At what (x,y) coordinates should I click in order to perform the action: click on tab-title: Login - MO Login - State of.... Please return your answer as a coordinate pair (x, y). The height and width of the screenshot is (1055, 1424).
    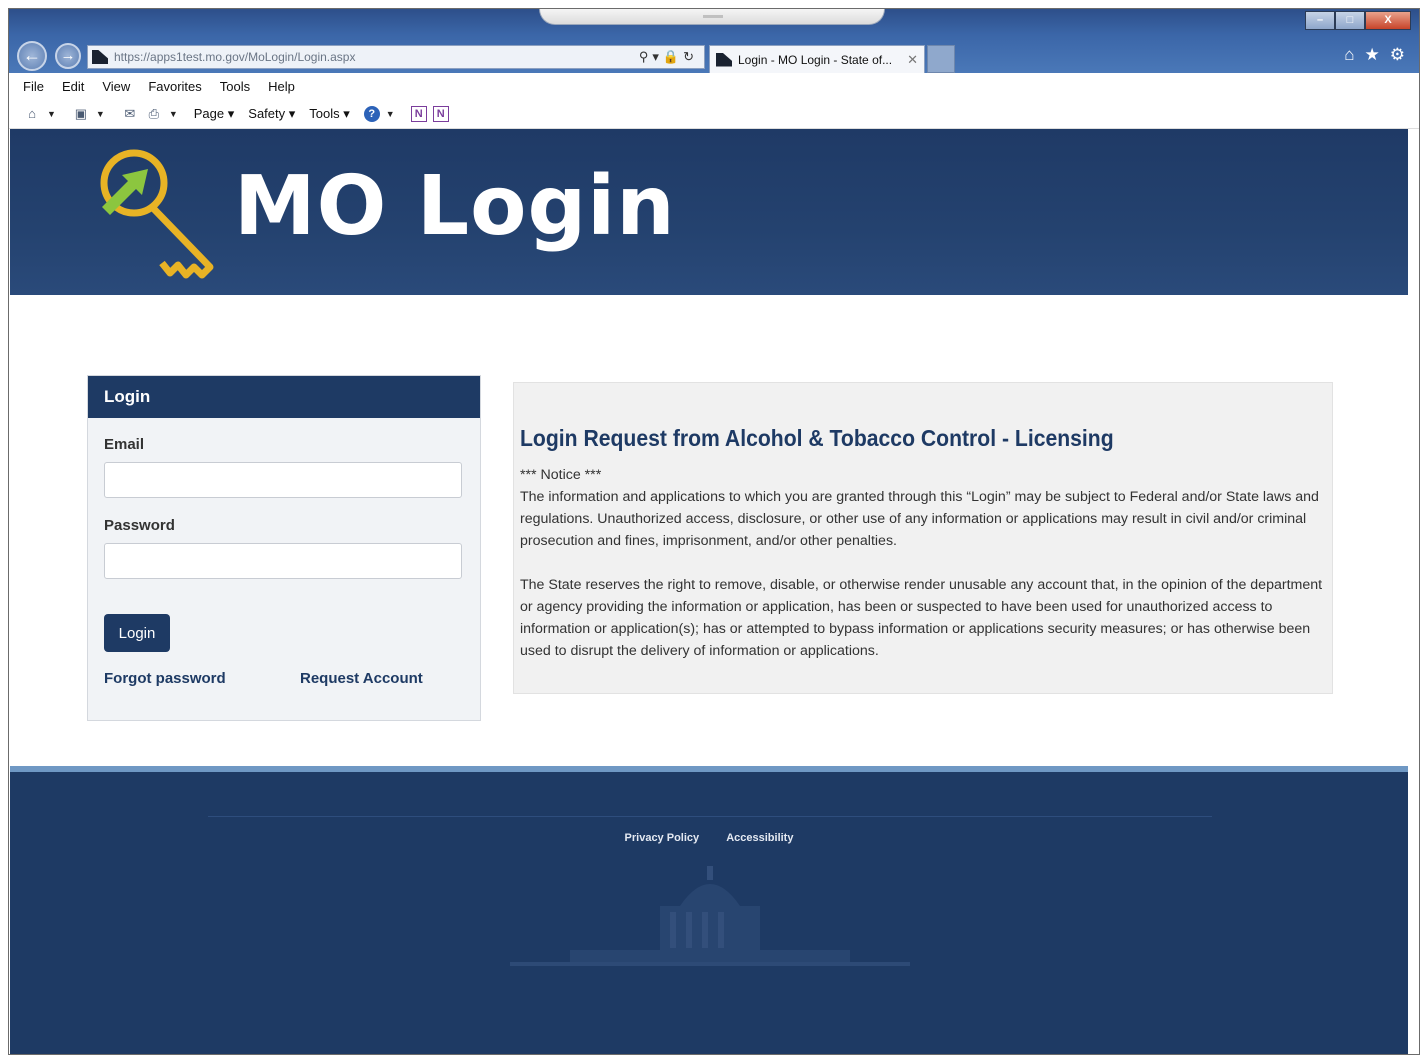
    Looking at the image, I should click on (815, 59).